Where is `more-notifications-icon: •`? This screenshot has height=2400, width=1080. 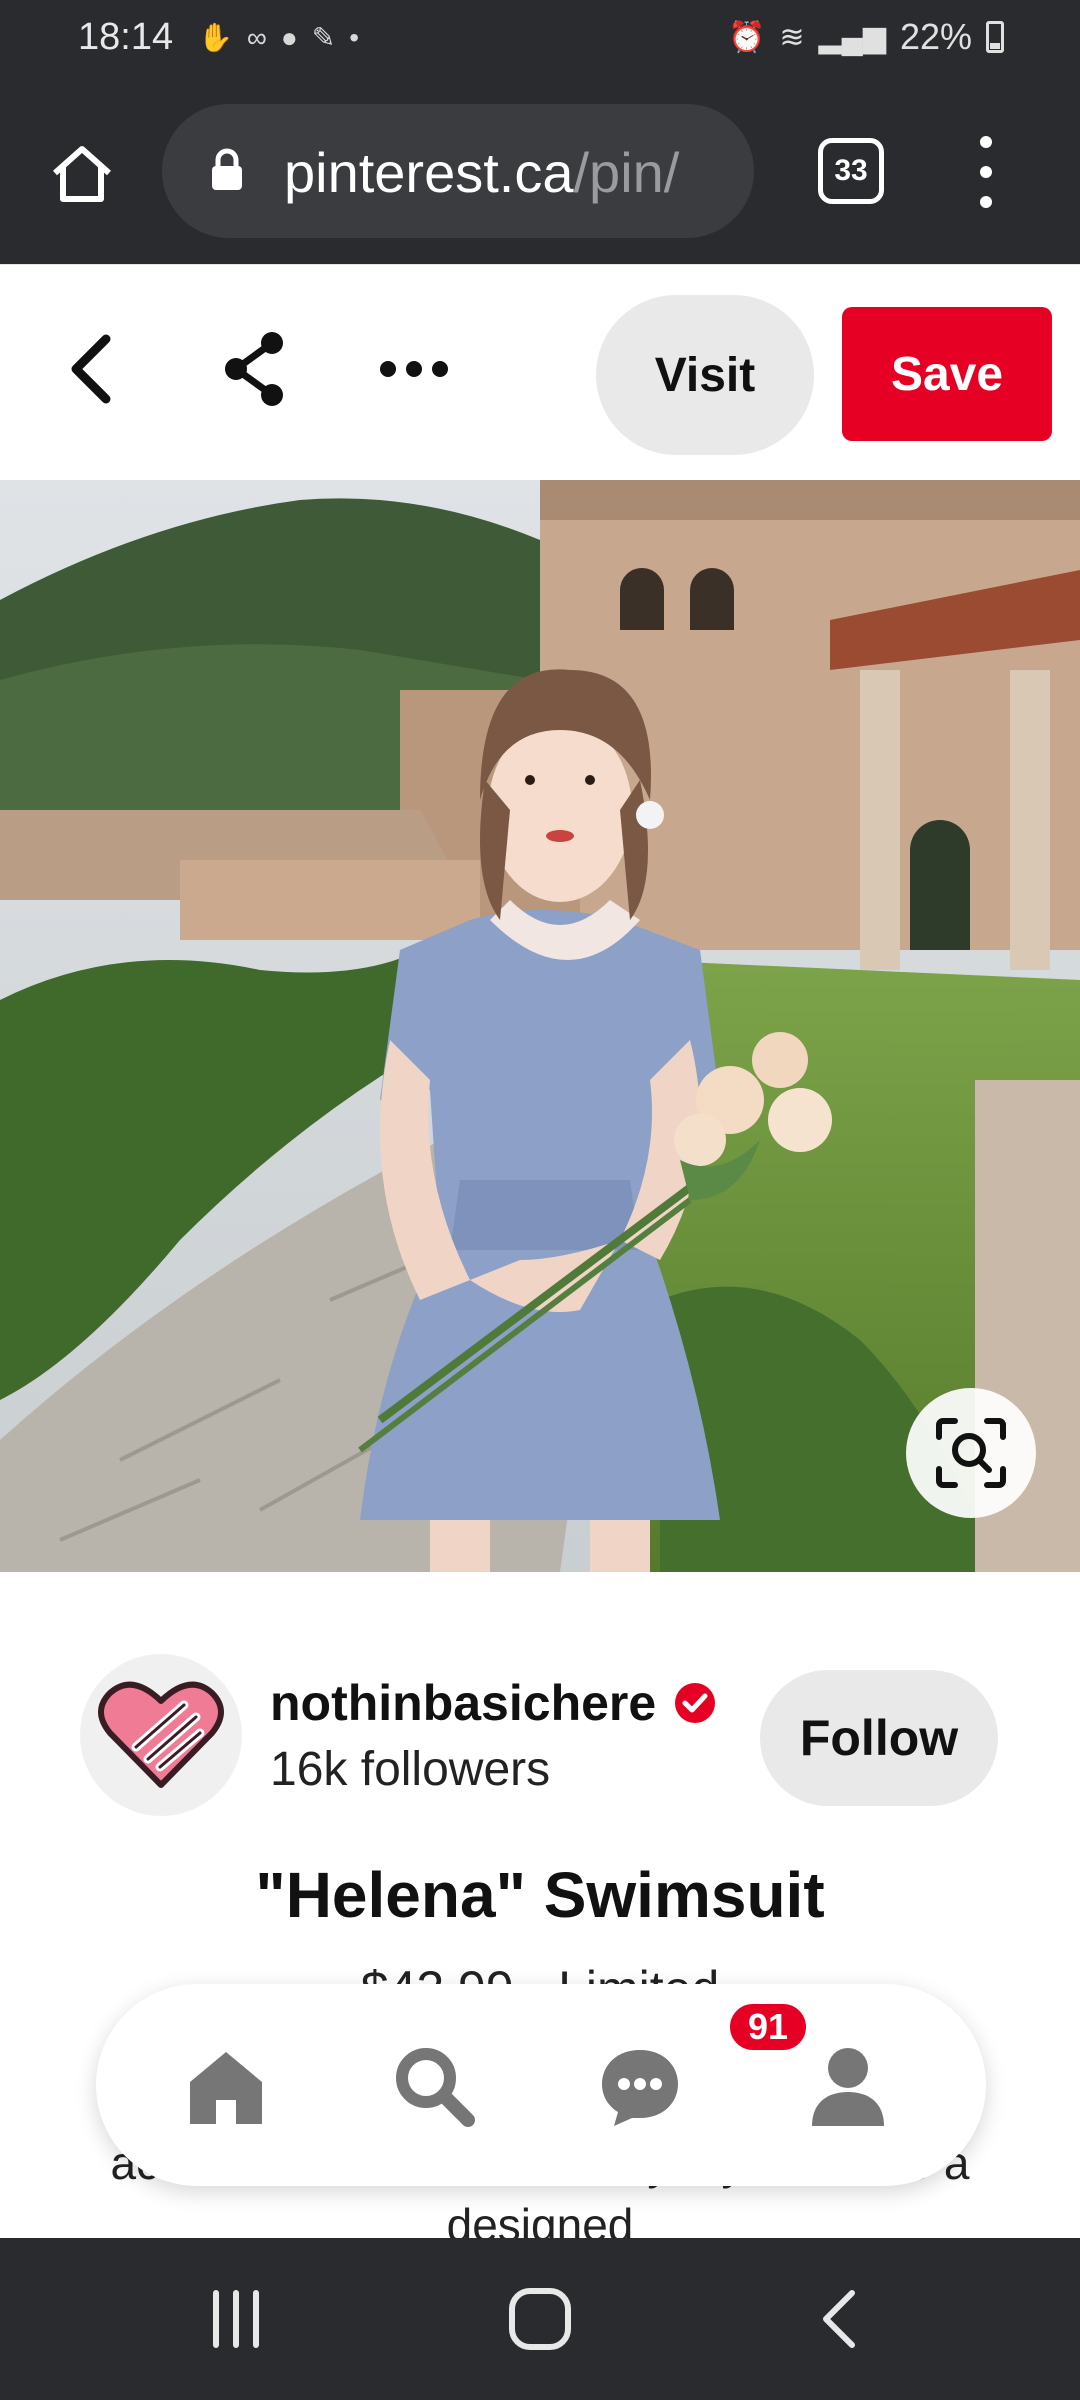
more-notifications-icon: • is located at coordinates (354, 37).